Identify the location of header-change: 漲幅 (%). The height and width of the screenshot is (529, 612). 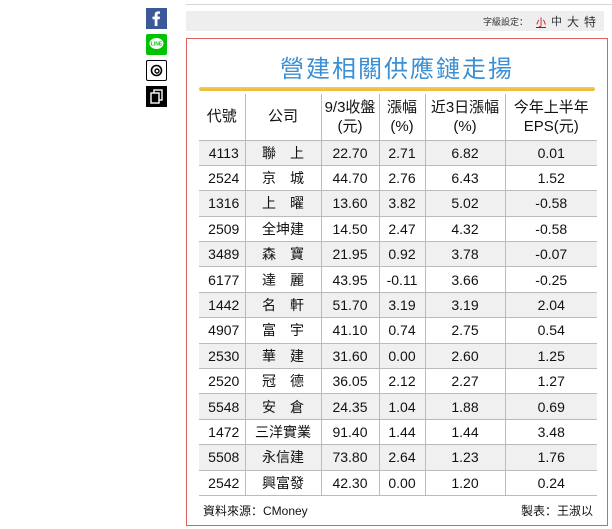
(401, 117).